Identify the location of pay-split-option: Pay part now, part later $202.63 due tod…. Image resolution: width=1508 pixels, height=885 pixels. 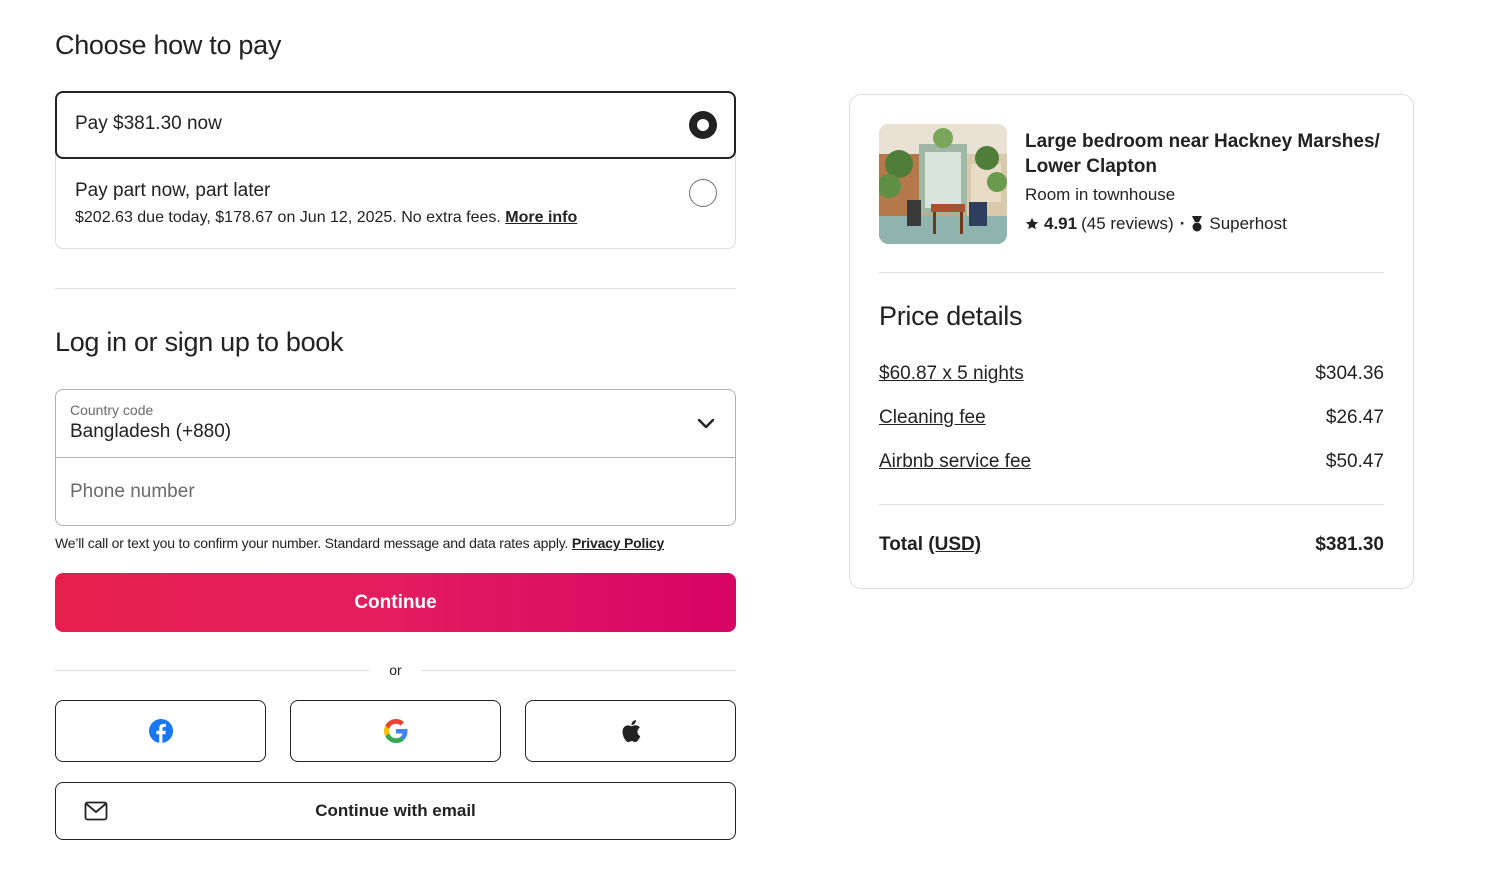
(395, 204).